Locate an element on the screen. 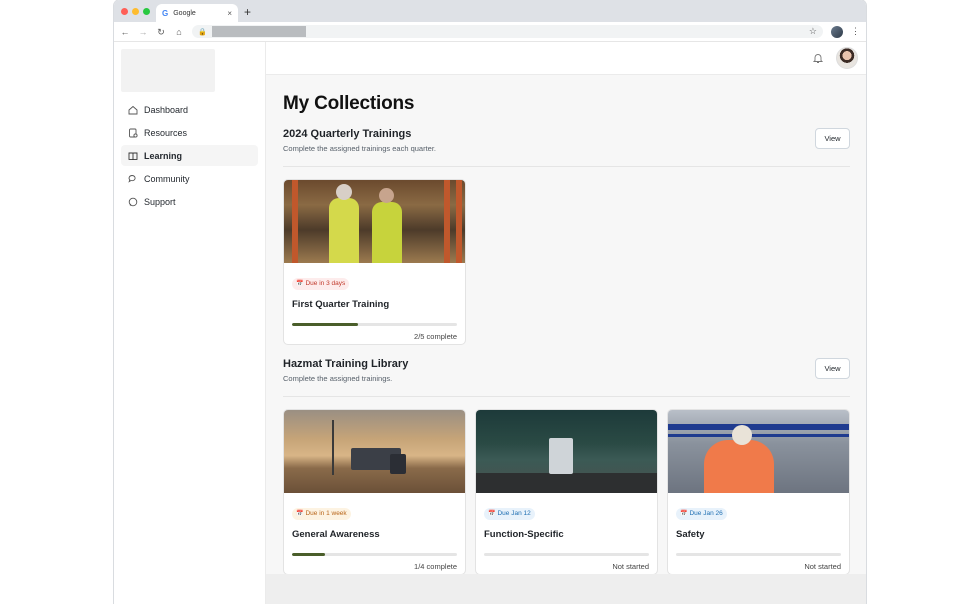  due-badge: 📅 Due Jan 12 is located at coordinates (509, 513).